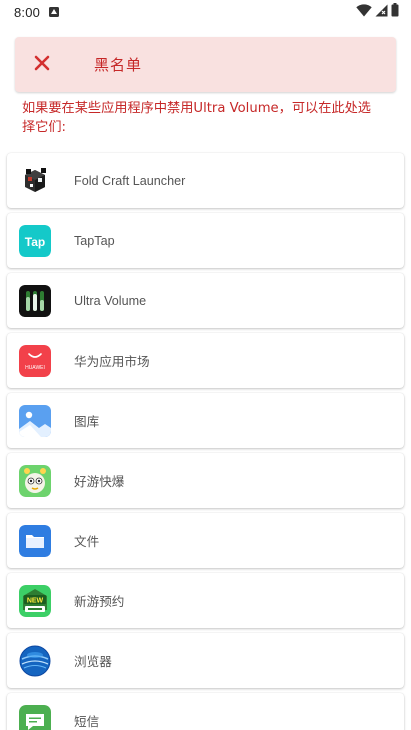 The image size is (411, 730). I want to click on app-name: Fold Craft Launcher, so click(130, 180).